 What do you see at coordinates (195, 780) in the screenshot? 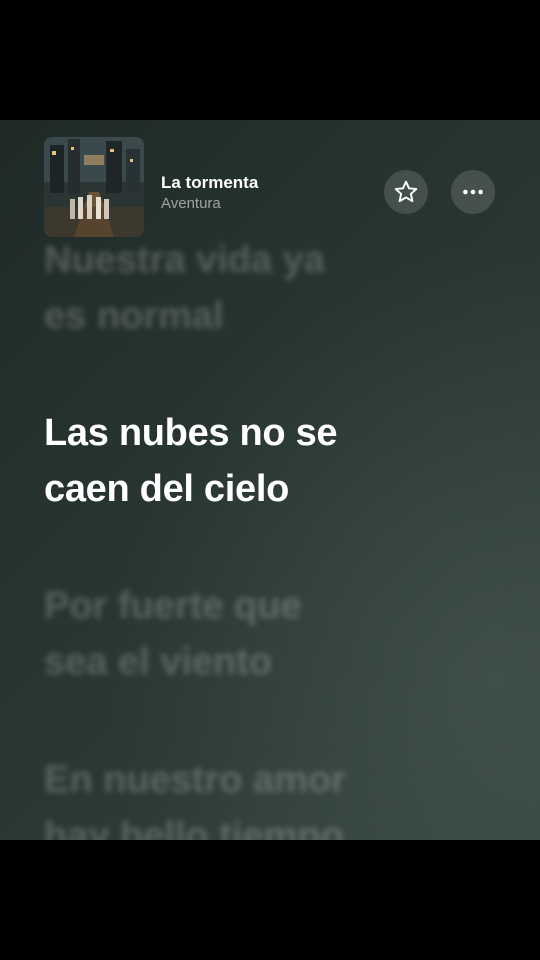
I see `lyric-text: En nuestro amor` at bounding box center [195, 780].